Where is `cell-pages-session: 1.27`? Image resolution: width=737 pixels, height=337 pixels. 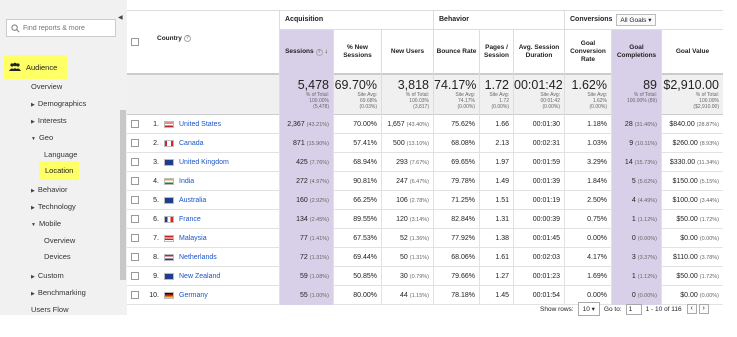 cell-pages-session: 1.27 is located at coordinates (496, 276).